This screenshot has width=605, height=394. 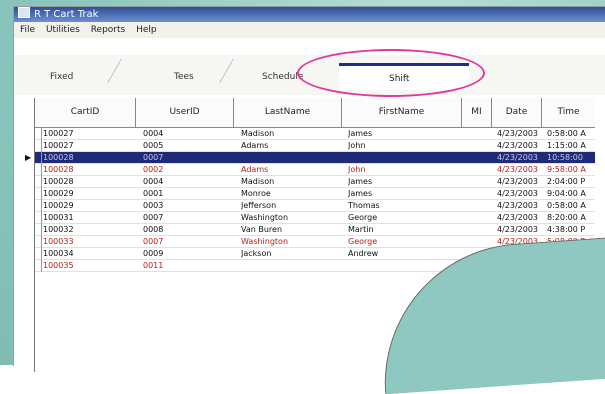 What do you see at coordinates (571, 181) in the screenshot?
I see `cell-time: 2:04:00 P` at bounding box center [571, 181].